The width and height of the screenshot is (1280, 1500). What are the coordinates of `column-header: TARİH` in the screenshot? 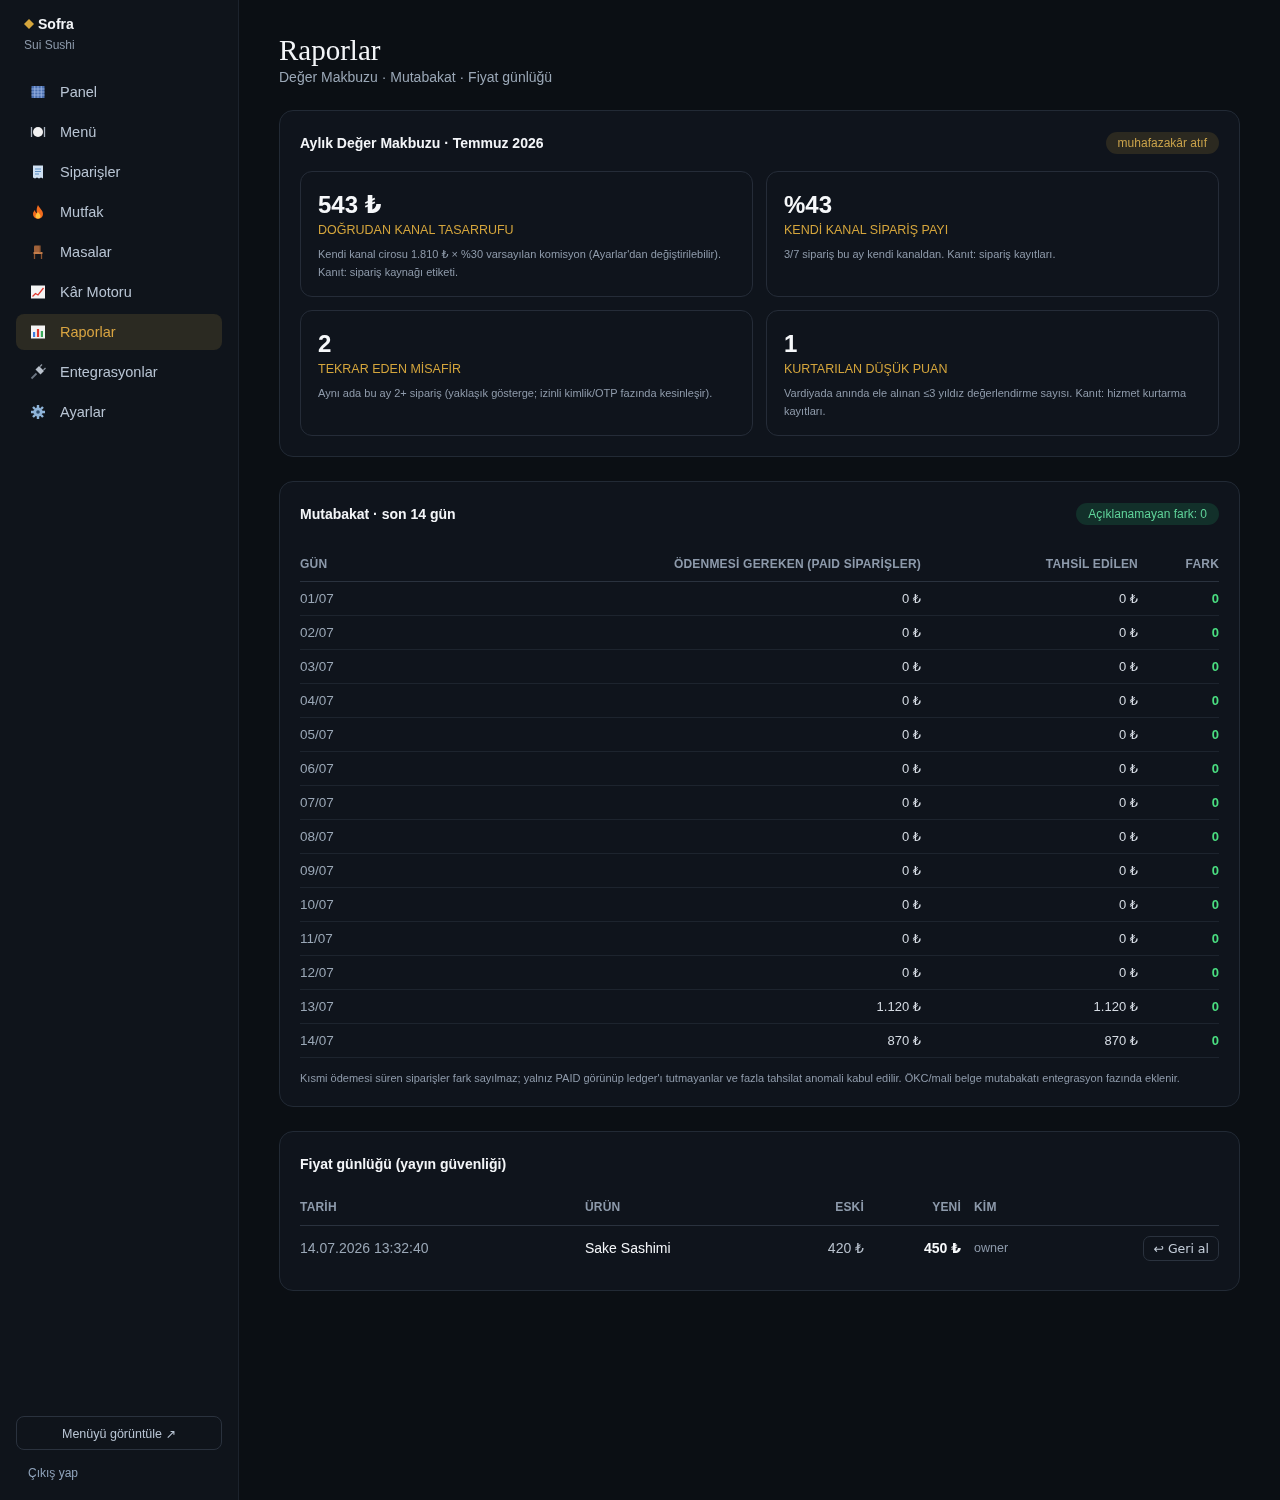 It's located at (319, 1207).